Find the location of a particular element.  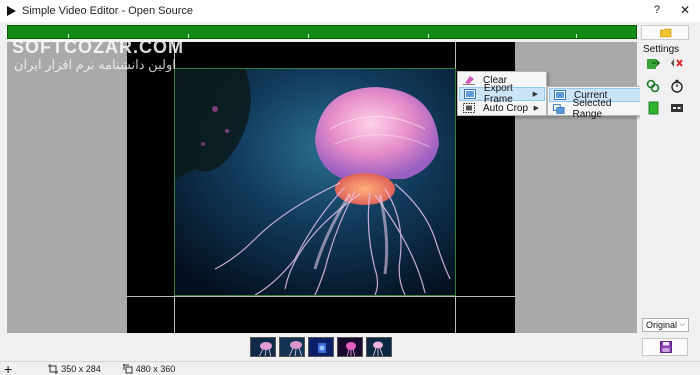

help-button: ? is located at coordinates (657, 10).